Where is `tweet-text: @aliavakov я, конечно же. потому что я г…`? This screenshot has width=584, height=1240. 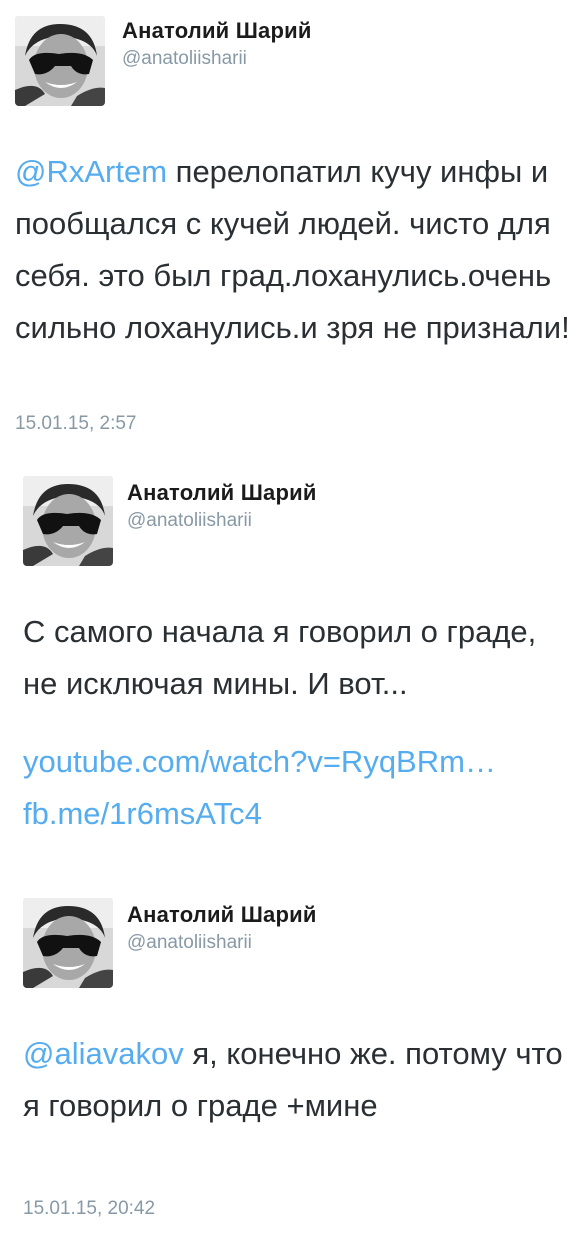 tweet-text: @aliavakov я, конечно же. потому что я г… is located at coordinates (293, 1080).